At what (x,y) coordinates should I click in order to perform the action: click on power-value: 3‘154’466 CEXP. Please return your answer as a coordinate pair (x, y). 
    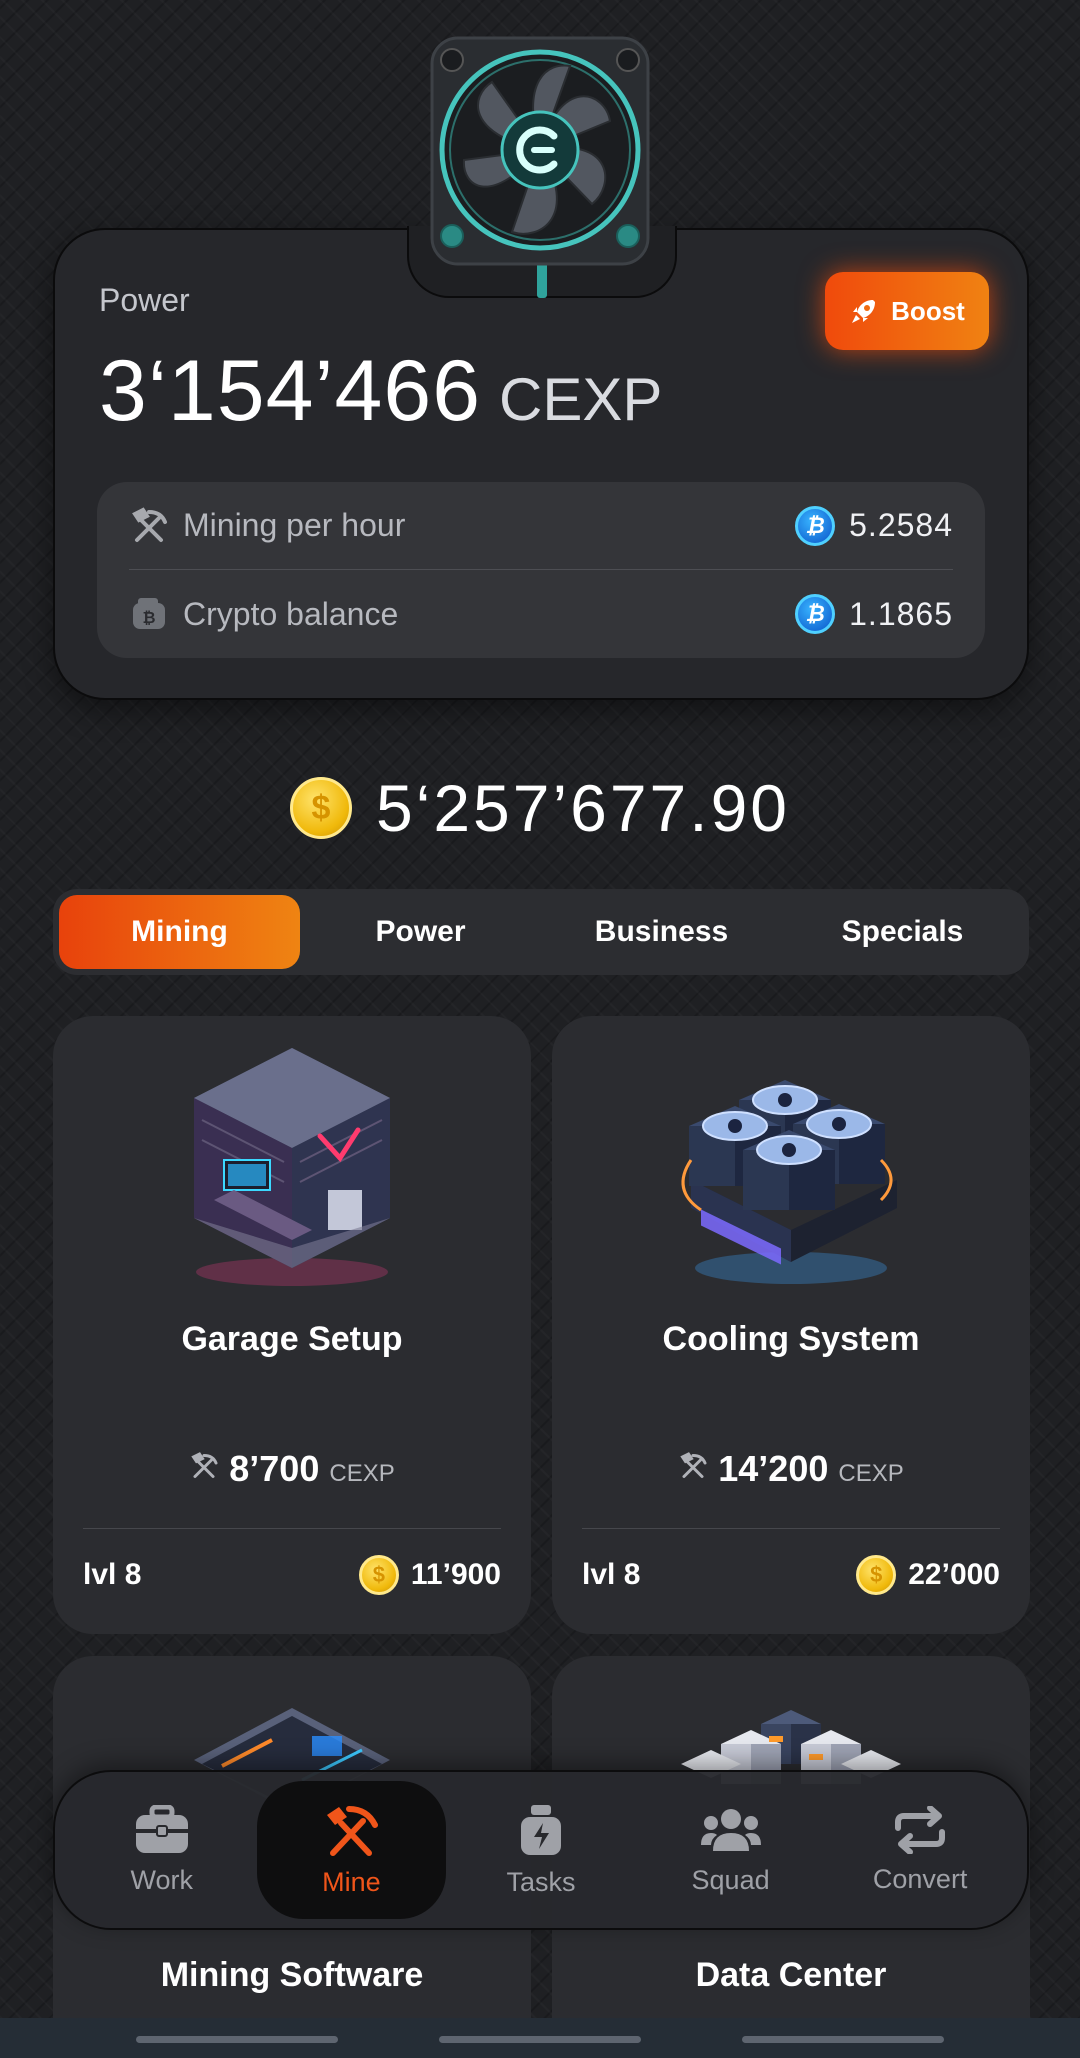
    Looking at the image, I should click on (380, 391).